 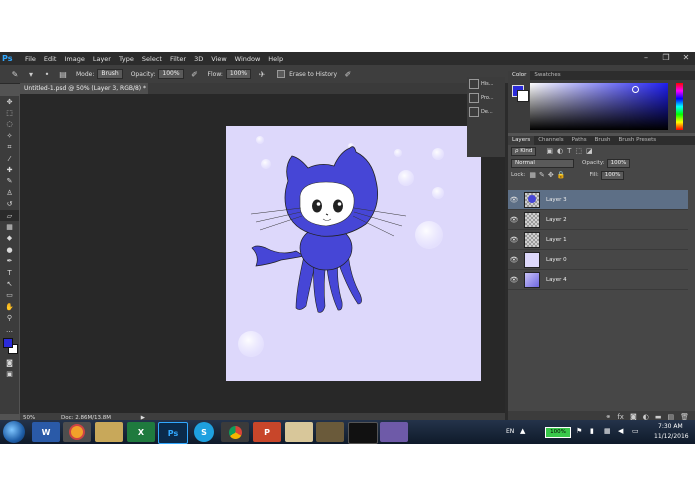 I want to click on brush-size-icon: •, so click(x=47, y=74).